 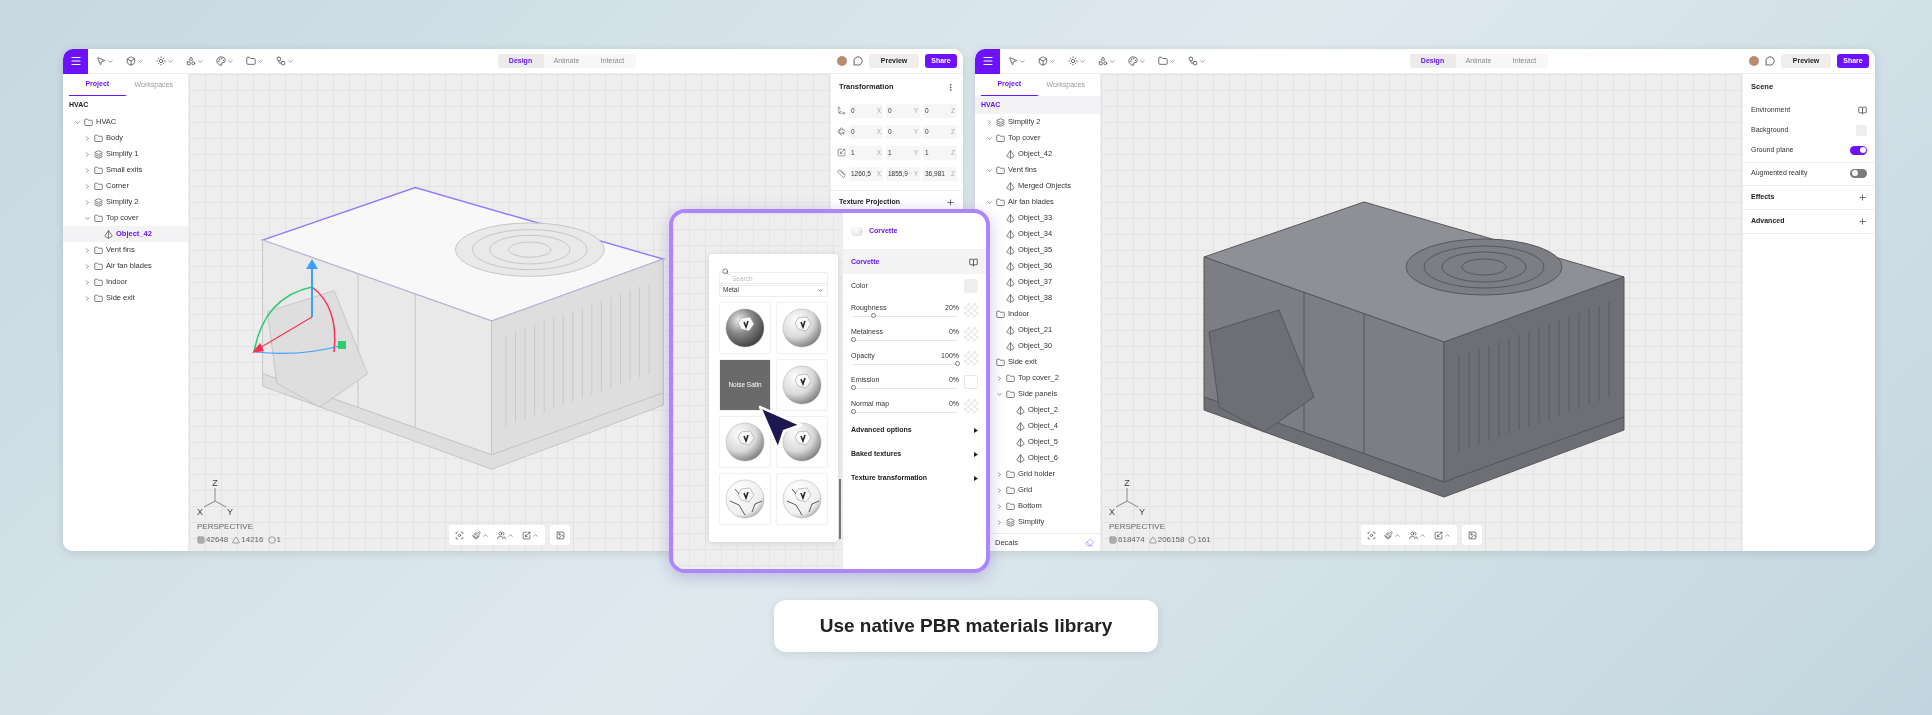 I want to click on more-icon, so click(x=950, y=87).